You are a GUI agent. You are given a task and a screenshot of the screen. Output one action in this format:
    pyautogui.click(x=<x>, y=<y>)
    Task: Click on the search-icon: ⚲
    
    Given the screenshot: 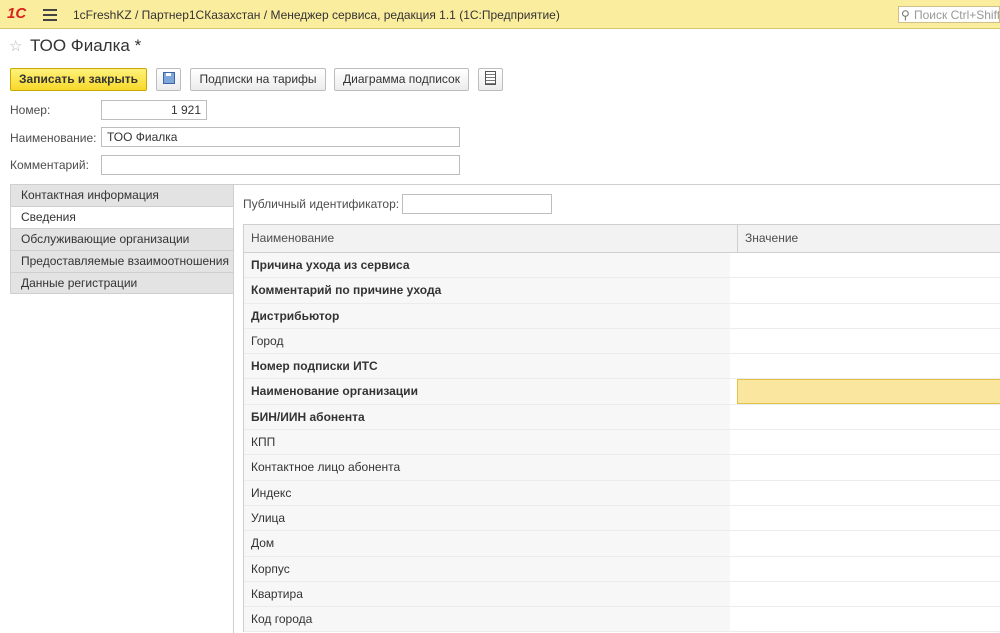 What is the action you would take?
    pyautogui.click(x=905, y=15)
    